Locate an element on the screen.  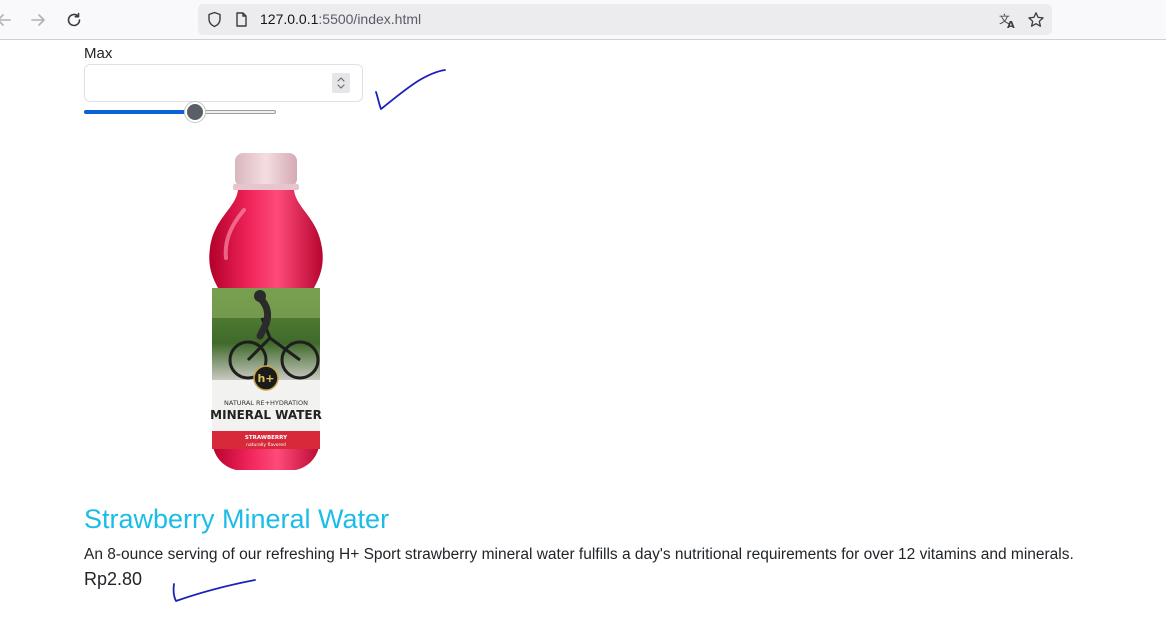
underline-annotation is located at coordinates (214, 590).